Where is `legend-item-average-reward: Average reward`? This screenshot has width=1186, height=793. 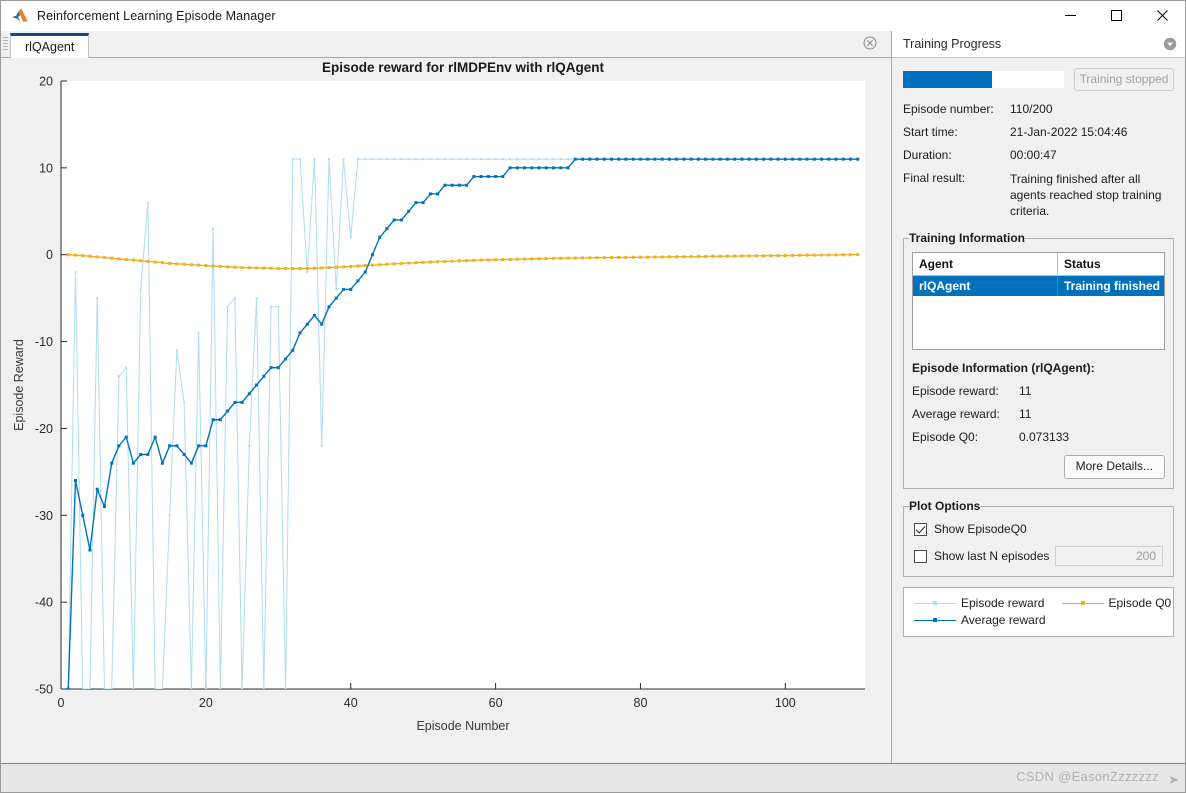
legend-item-average-reward: Average reward is located at coordinates (980, 620).